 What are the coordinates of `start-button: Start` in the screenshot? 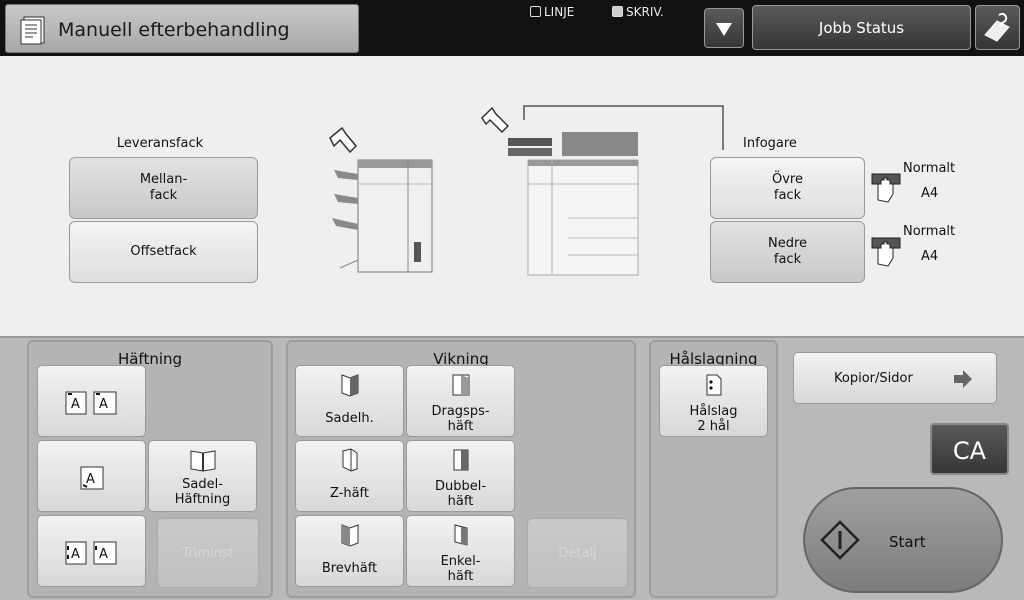 It's located at (903, 540).